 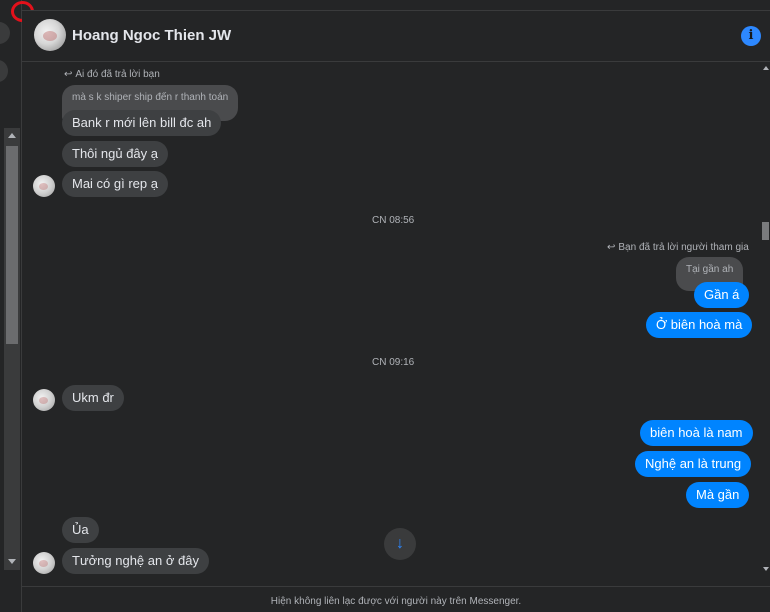 What do you see at coordinates (50, 35) in the screenshot?
I see `contact-avatar` at bounding box center [50, 35].